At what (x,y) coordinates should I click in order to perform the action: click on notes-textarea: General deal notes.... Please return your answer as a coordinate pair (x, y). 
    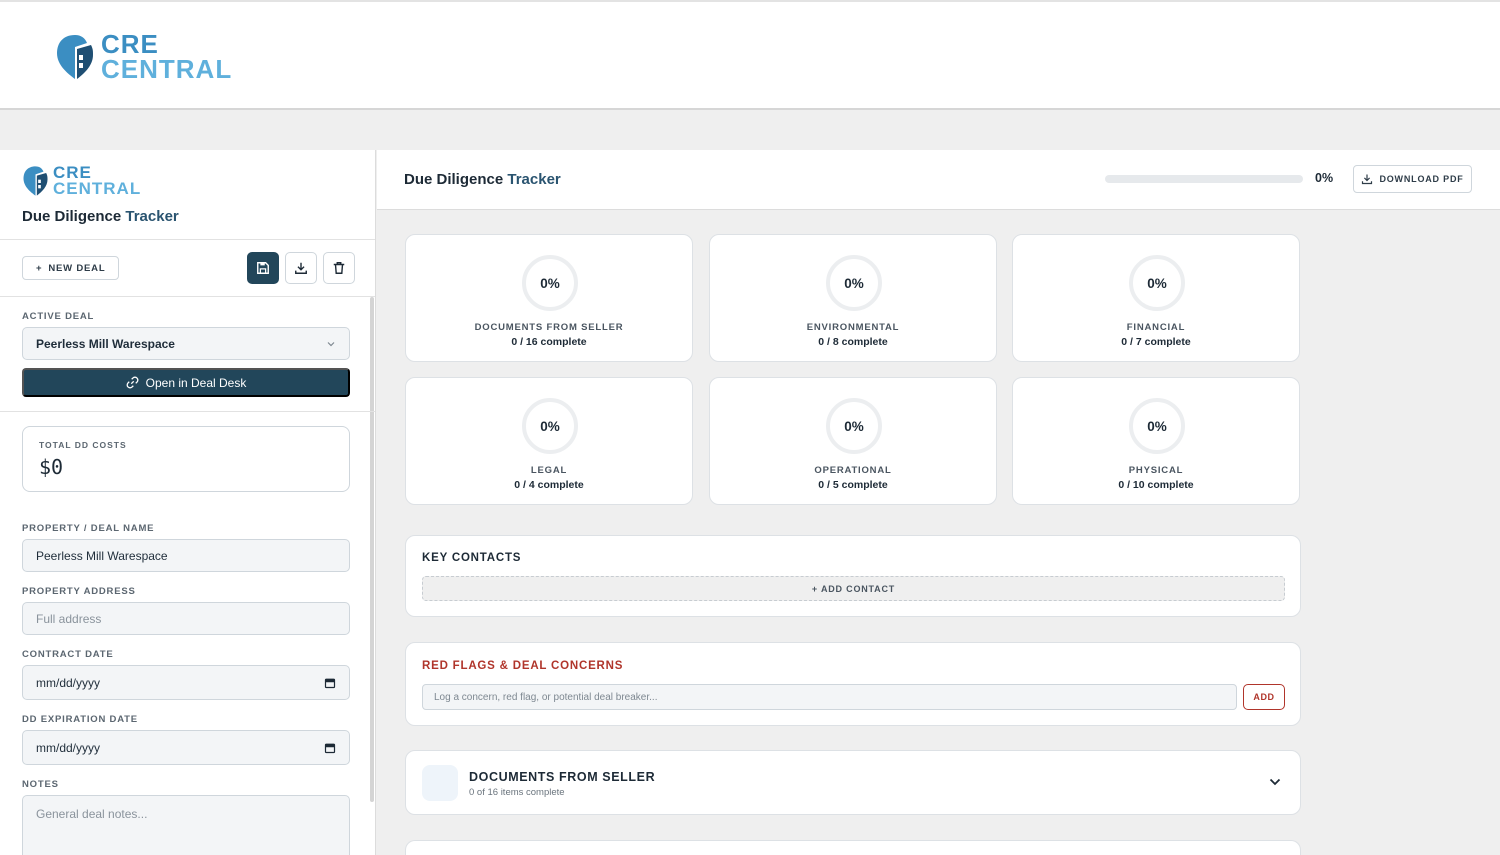
    Looking at the image, I should click on (186, 825).